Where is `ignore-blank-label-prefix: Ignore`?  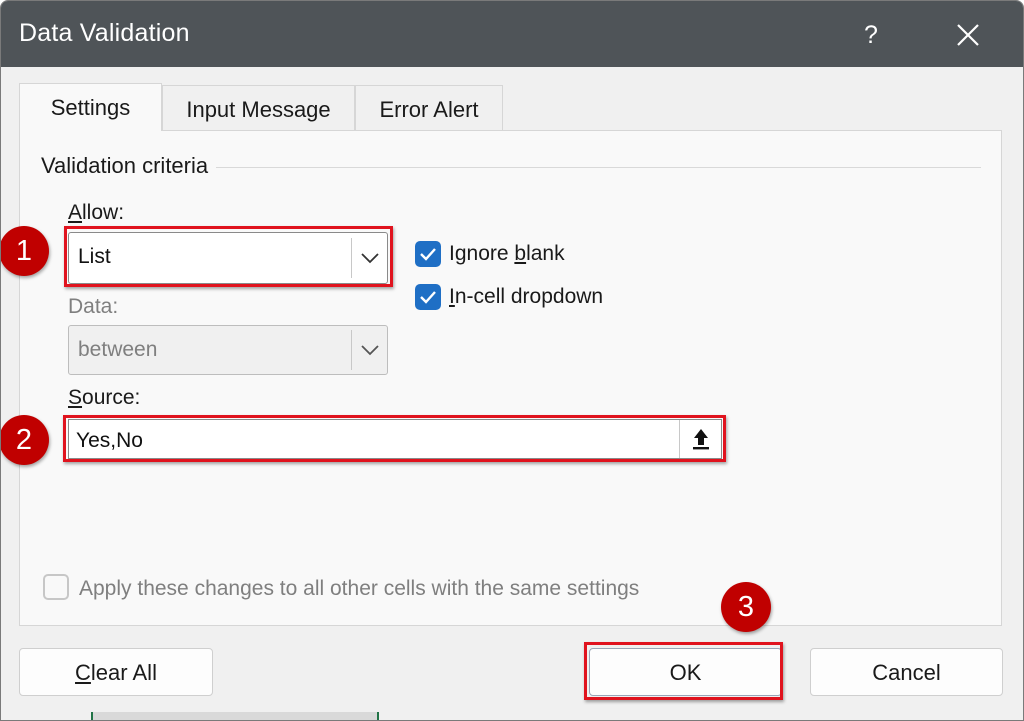 ignore-blank-label-prefix: Ignore is located at coordinates (482, 253).